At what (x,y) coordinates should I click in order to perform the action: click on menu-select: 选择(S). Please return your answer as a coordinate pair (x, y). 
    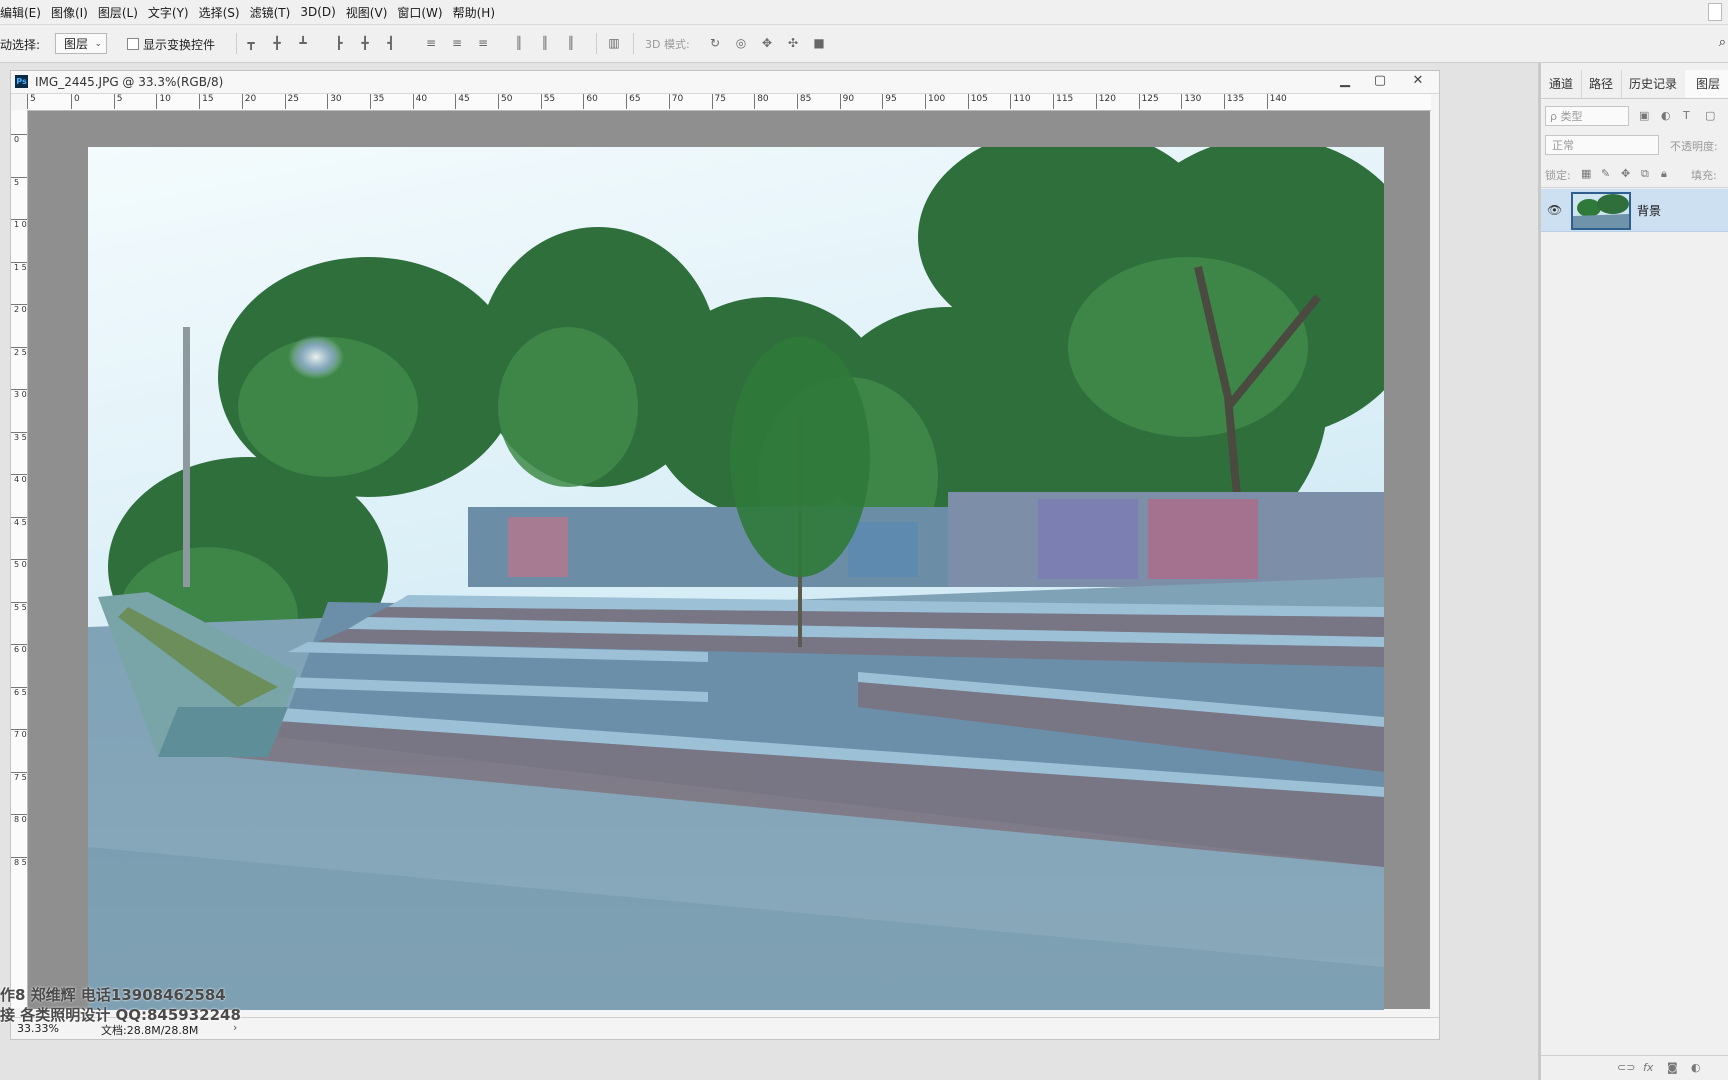
    Looking at the image, I should click on (219, 12).